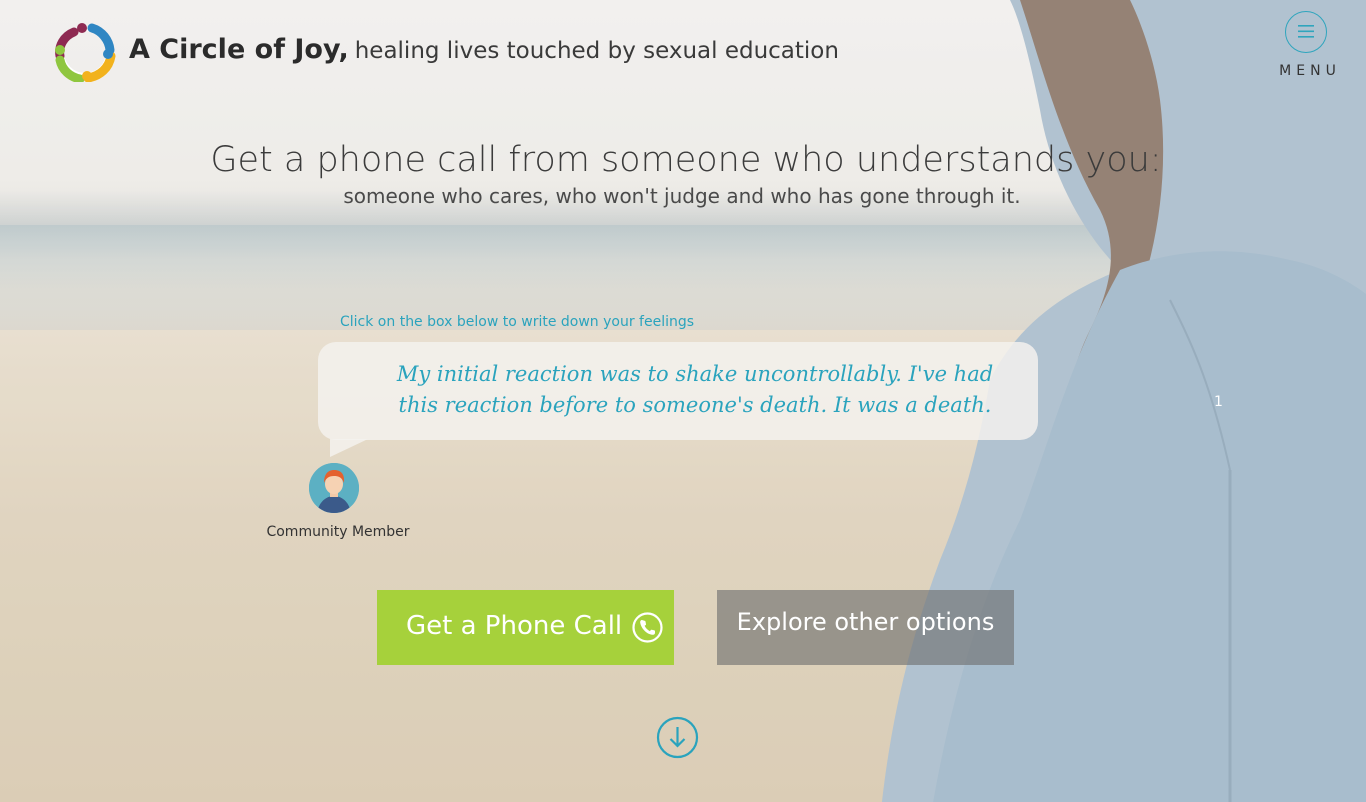 The height and width of the screenshot is (802, 1366). I want to click on phone-icon, so click(647, 627).